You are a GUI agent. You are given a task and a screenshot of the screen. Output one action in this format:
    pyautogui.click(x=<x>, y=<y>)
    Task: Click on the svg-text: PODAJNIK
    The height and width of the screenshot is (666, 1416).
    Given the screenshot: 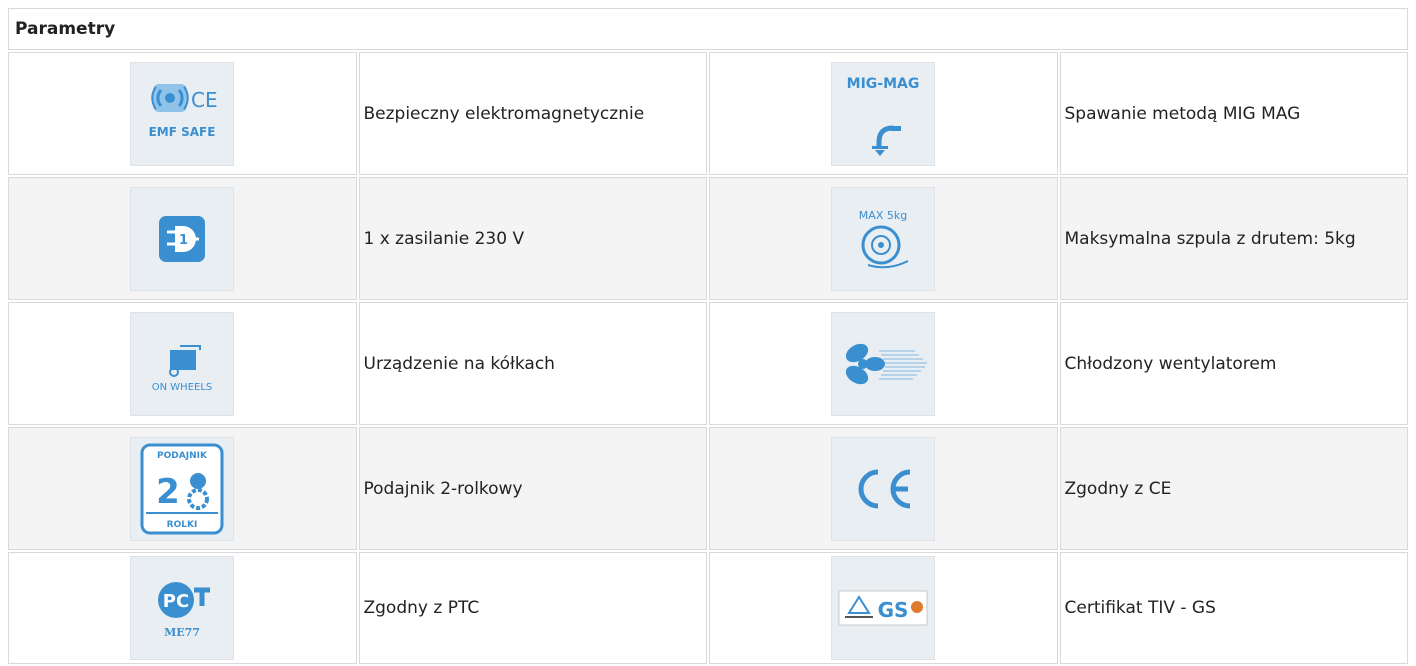 What is the action you would take?
    pyautogui.click(x=182, y=456)
    